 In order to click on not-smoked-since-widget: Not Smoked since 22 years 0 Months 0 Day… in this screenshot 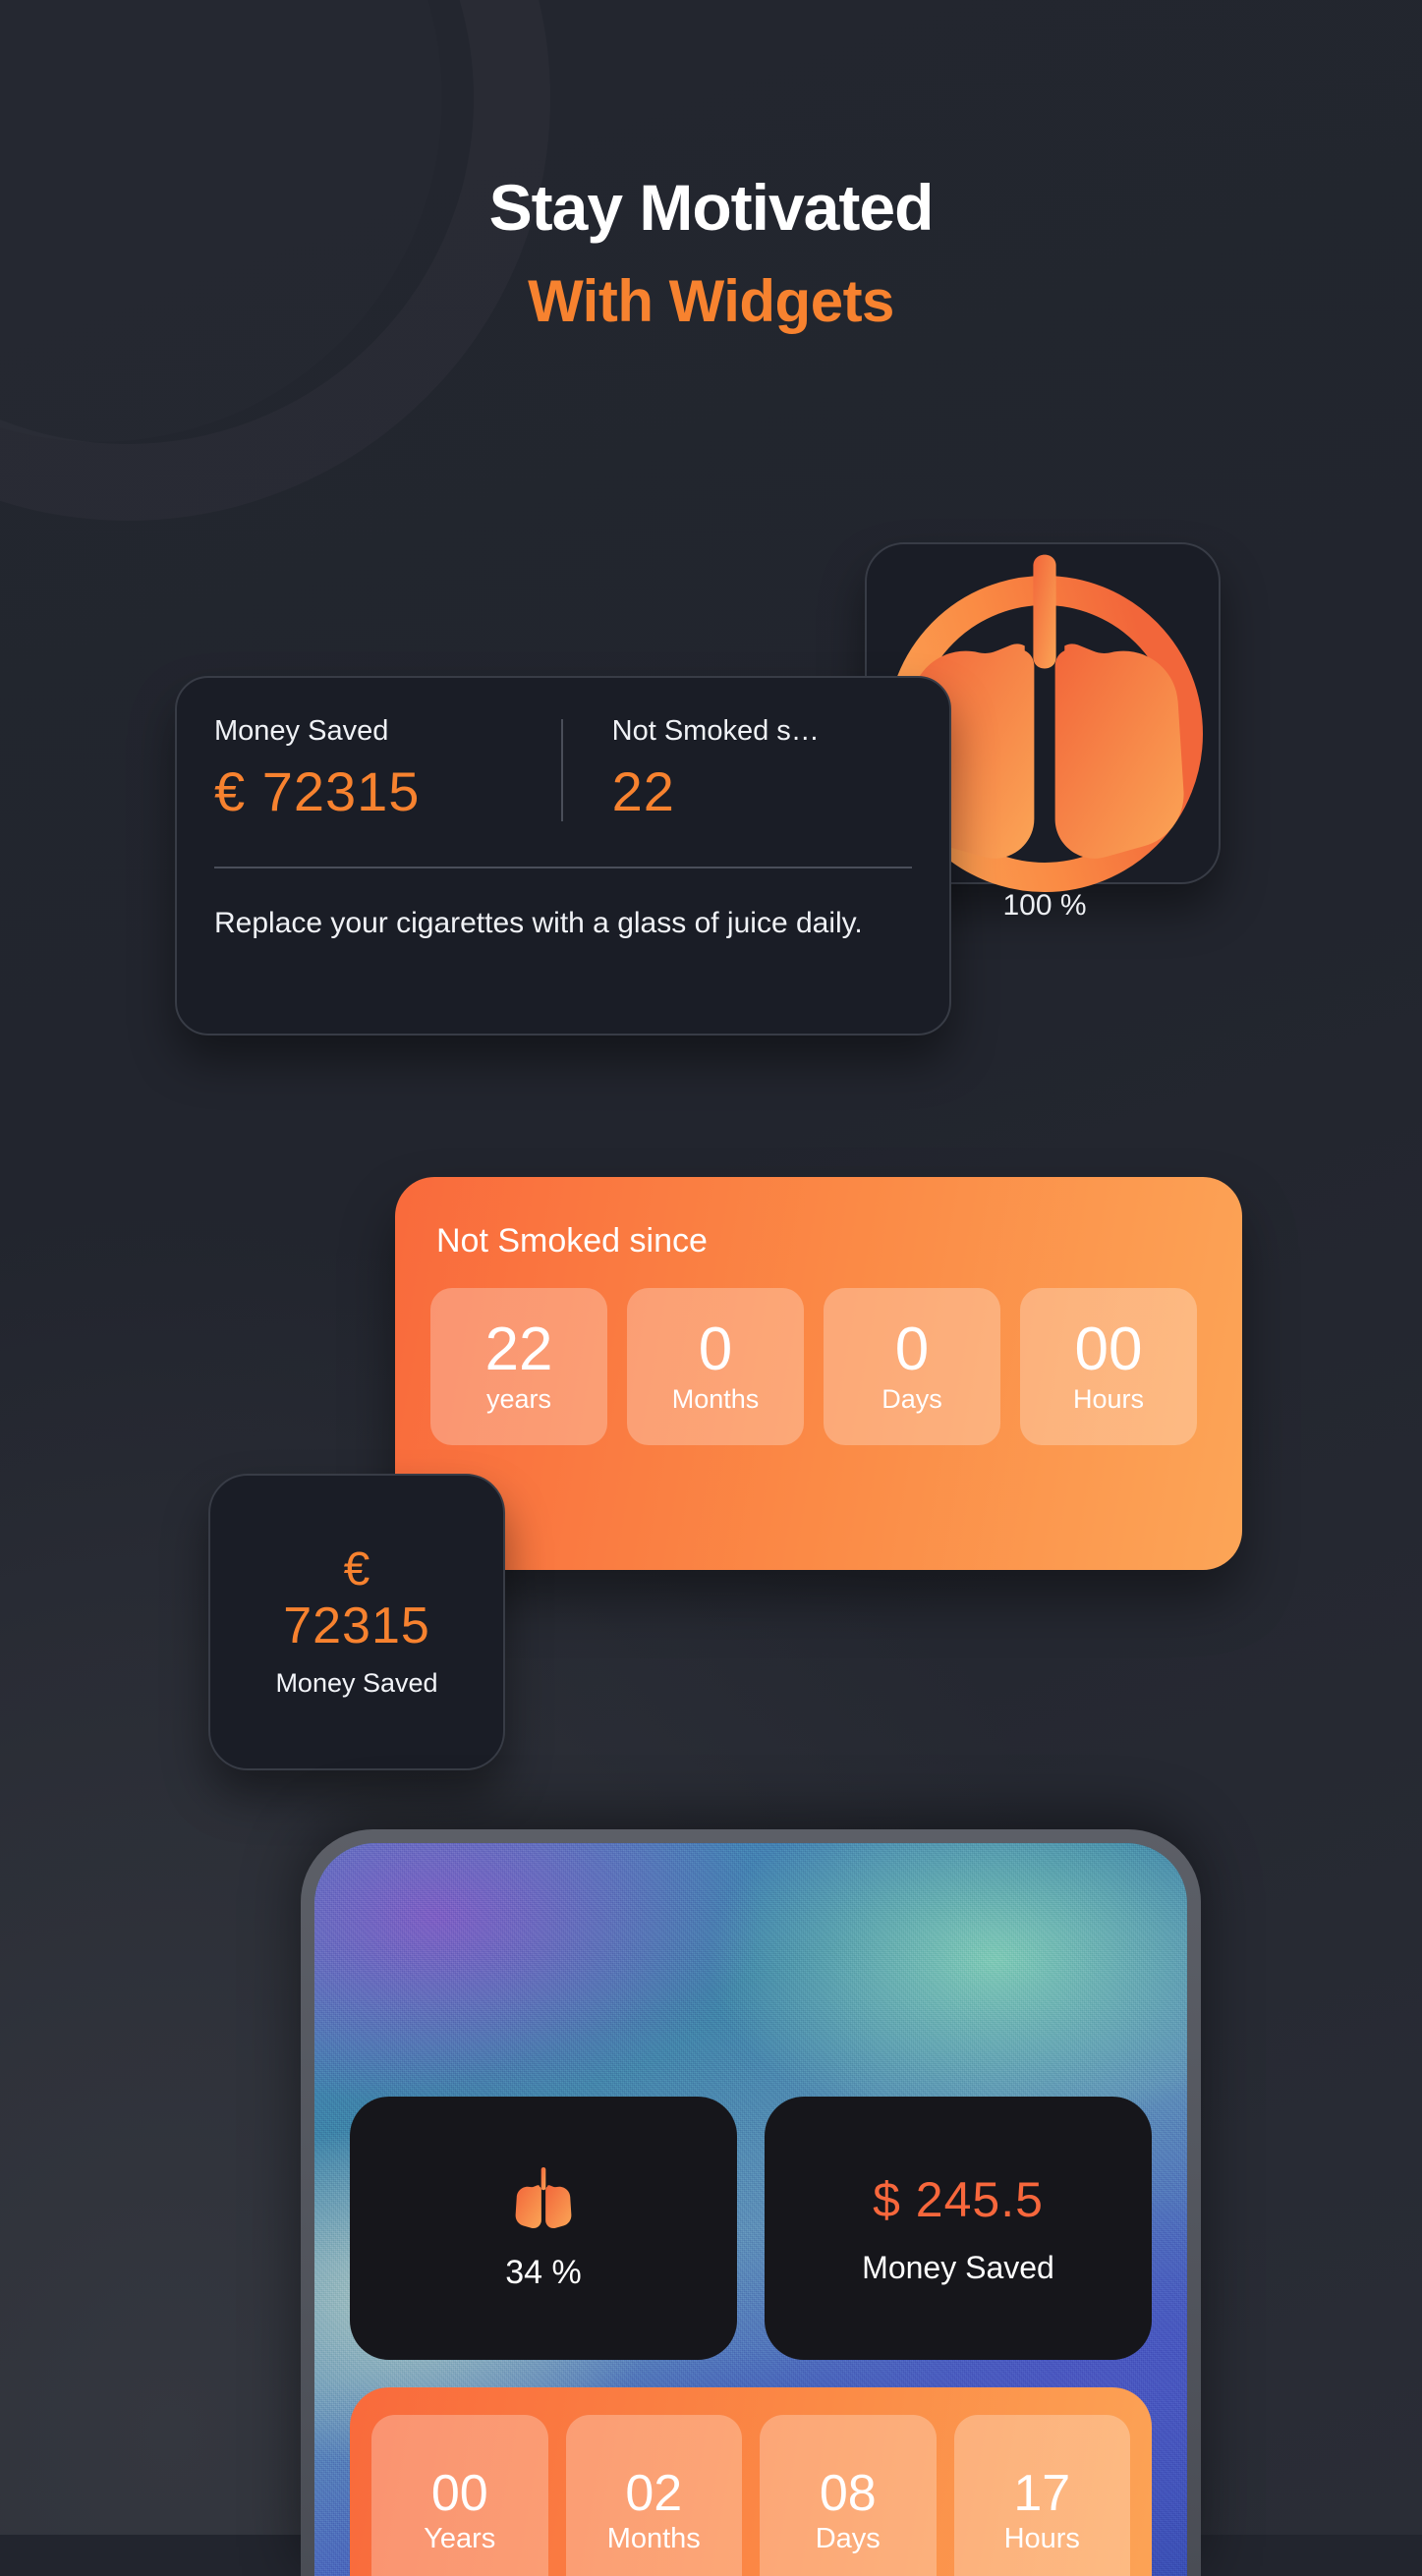, I will do `click(818, 1373)`.